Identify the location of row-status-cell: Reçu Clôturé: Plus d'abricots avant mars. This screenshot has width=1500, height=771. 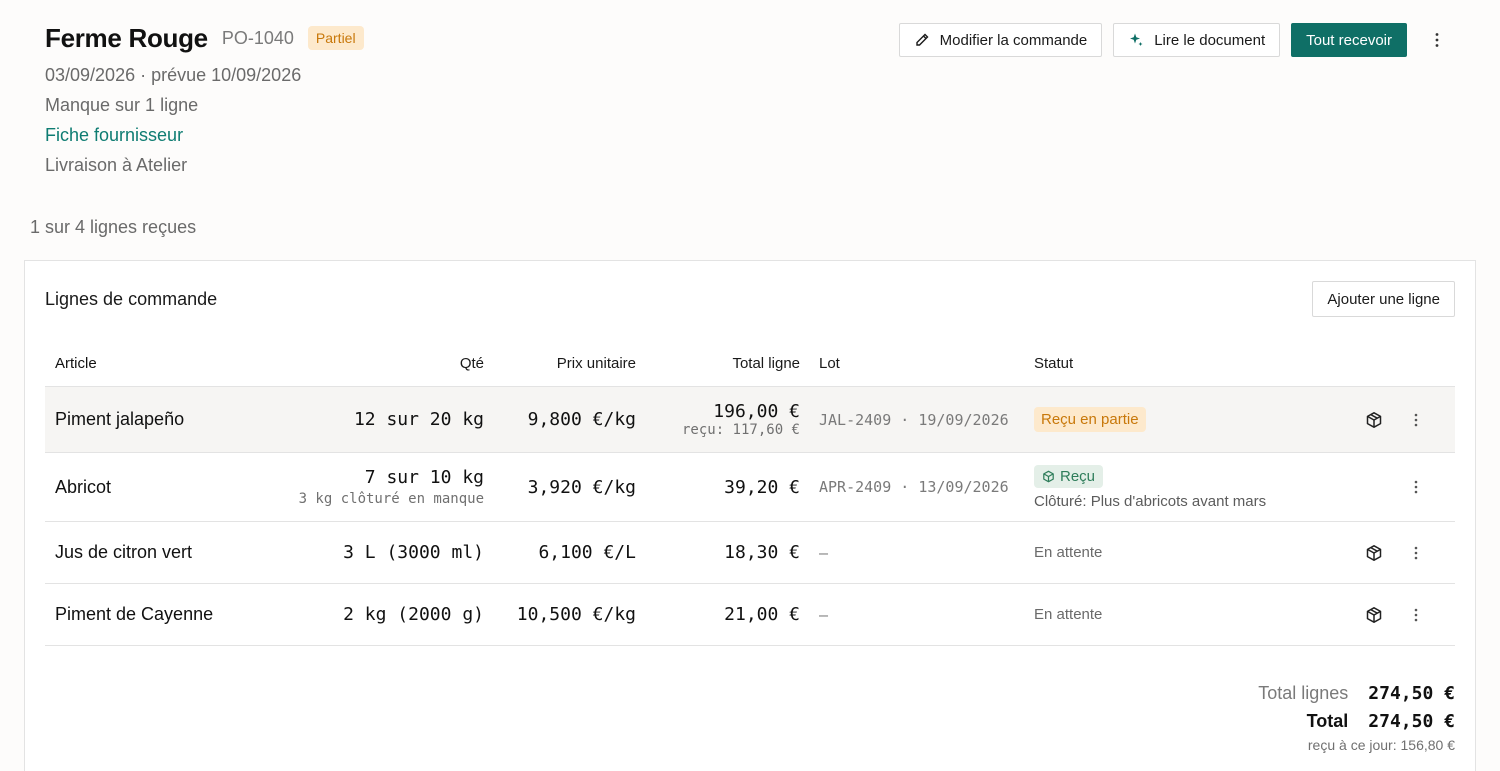
(1194, 487).